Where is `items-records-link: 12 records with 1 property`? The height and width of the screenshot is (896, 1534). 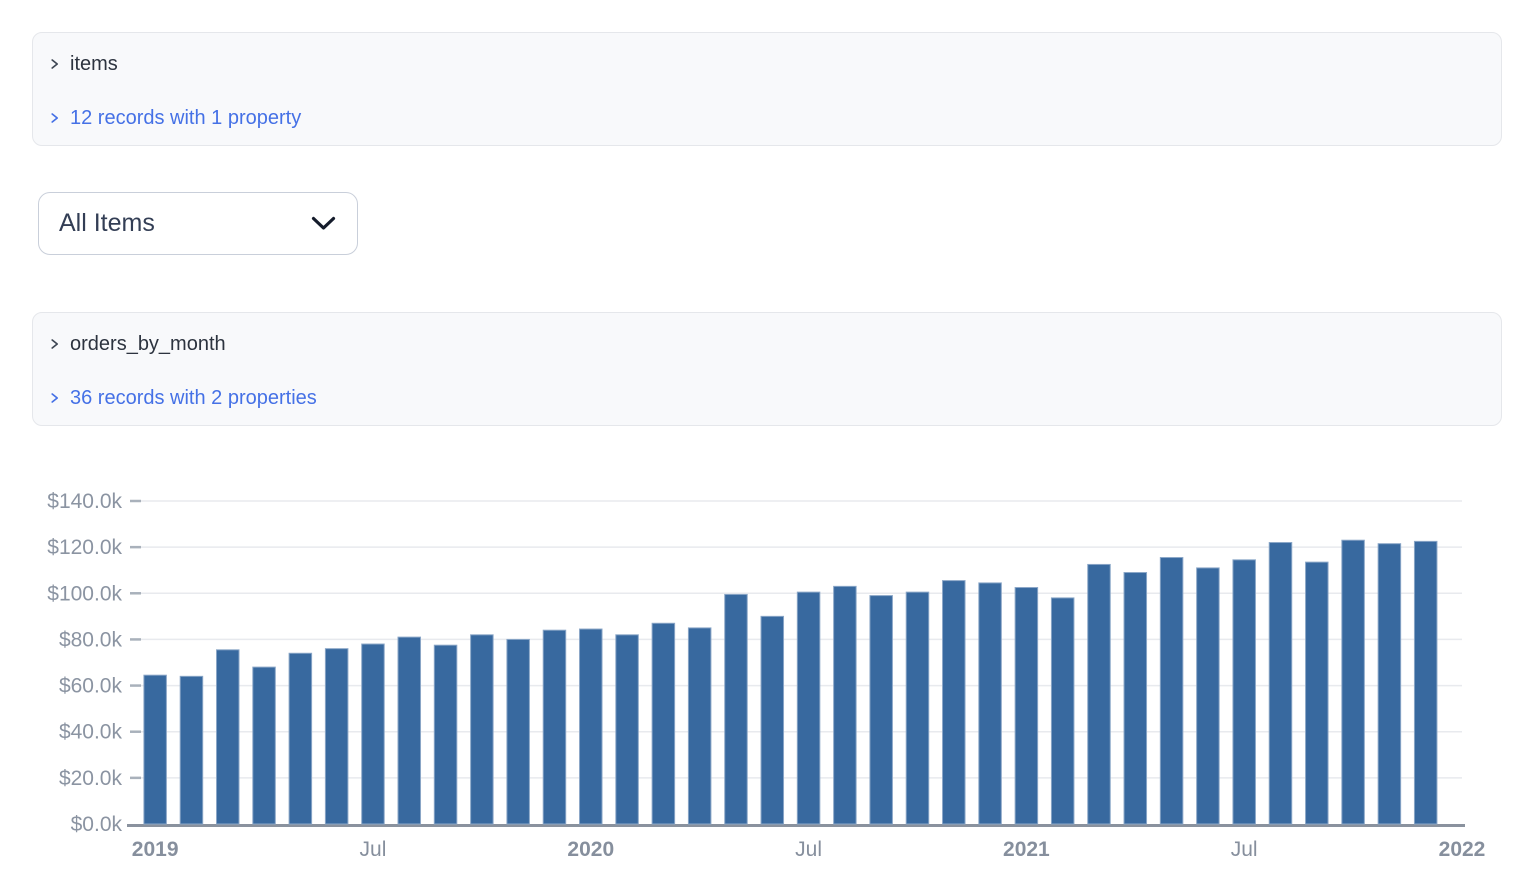
items-records-link: 12 records with 1 property is located at coordinates (175, 118).